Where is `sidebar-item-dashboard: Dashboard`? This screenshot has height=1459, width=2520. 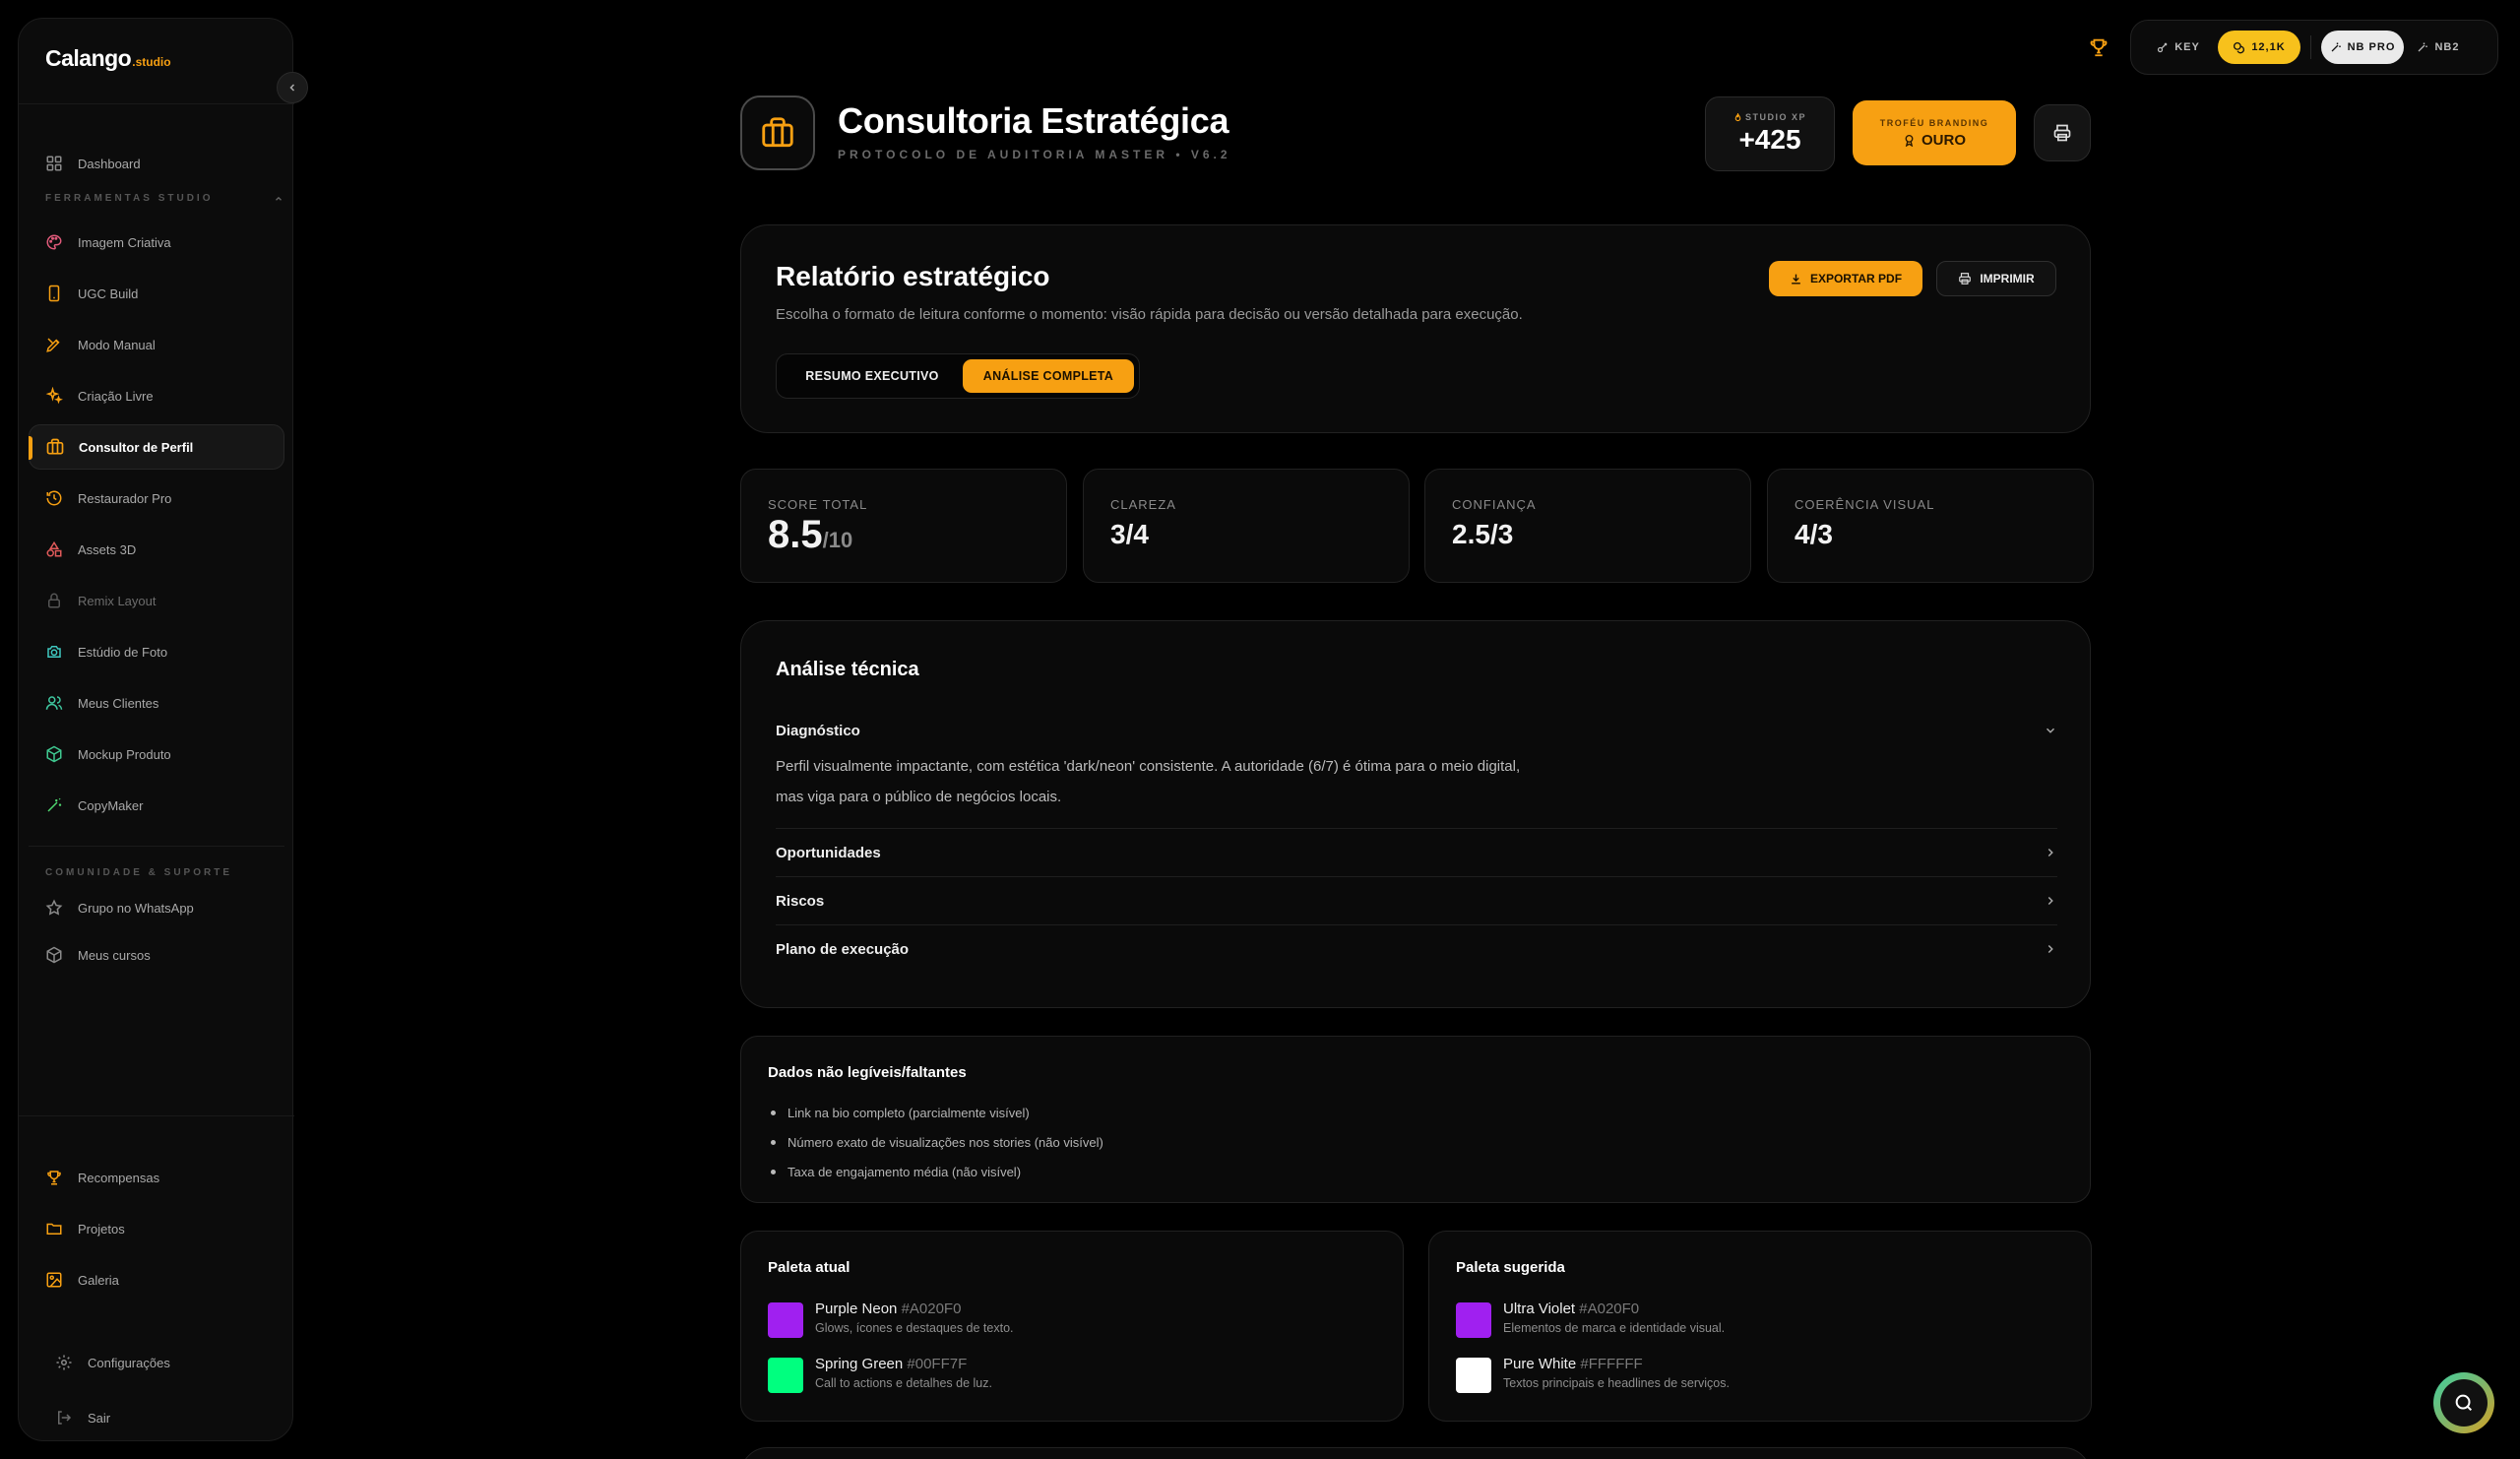 sidebar-item-dashboard: Dashboard is located at coordinates (156, 163).